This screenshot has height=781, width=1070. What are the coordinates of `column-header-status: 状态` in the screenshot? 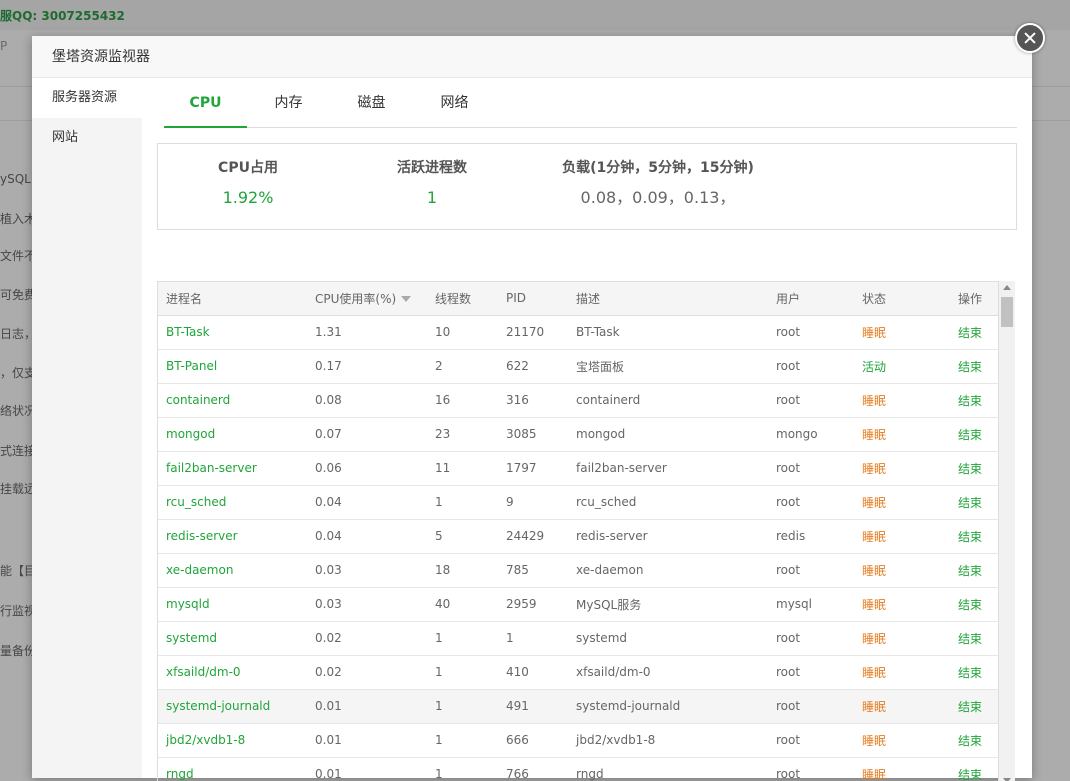 It's located at (902, 299).